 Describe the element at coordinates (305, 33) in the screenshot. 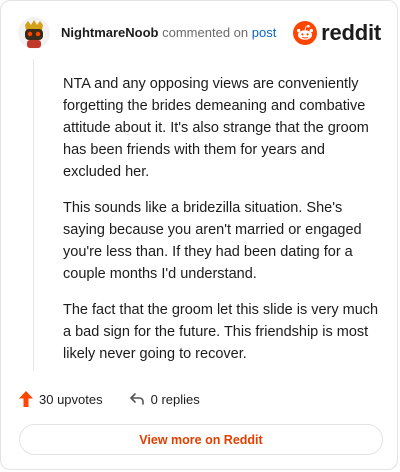

I see `reddit-logo-icon` at that location.